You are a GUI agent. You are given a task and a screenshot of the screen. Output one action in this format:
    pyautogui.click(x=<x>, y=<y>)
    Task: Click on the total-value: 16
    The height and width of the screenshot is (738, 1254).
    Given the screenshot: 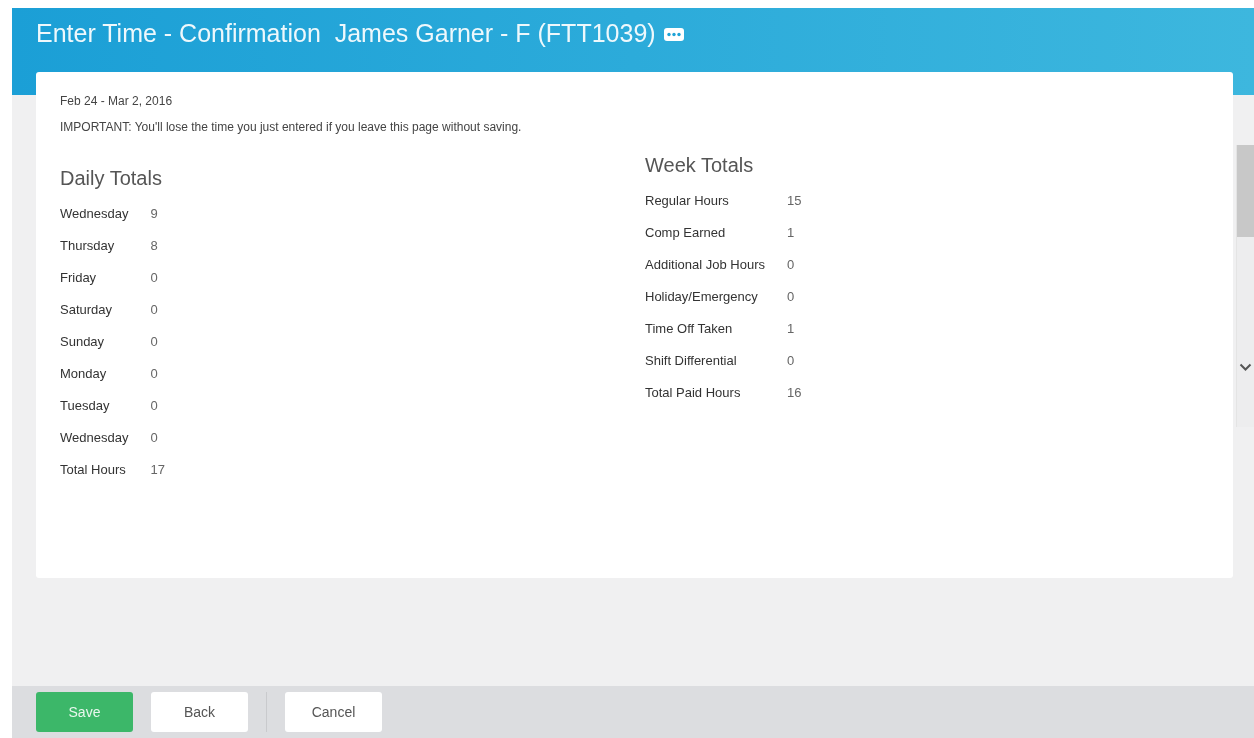 What is the action you would take?
    pyautogui.click(x=794, y=392)
    